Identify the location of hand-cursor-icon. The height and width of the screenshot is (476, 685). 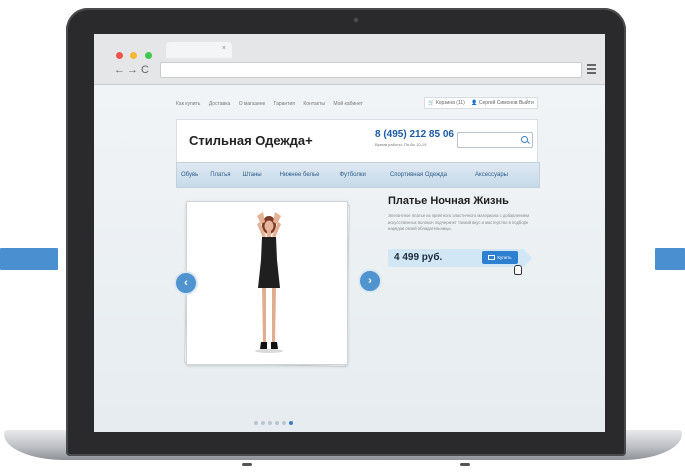
(518, 270).